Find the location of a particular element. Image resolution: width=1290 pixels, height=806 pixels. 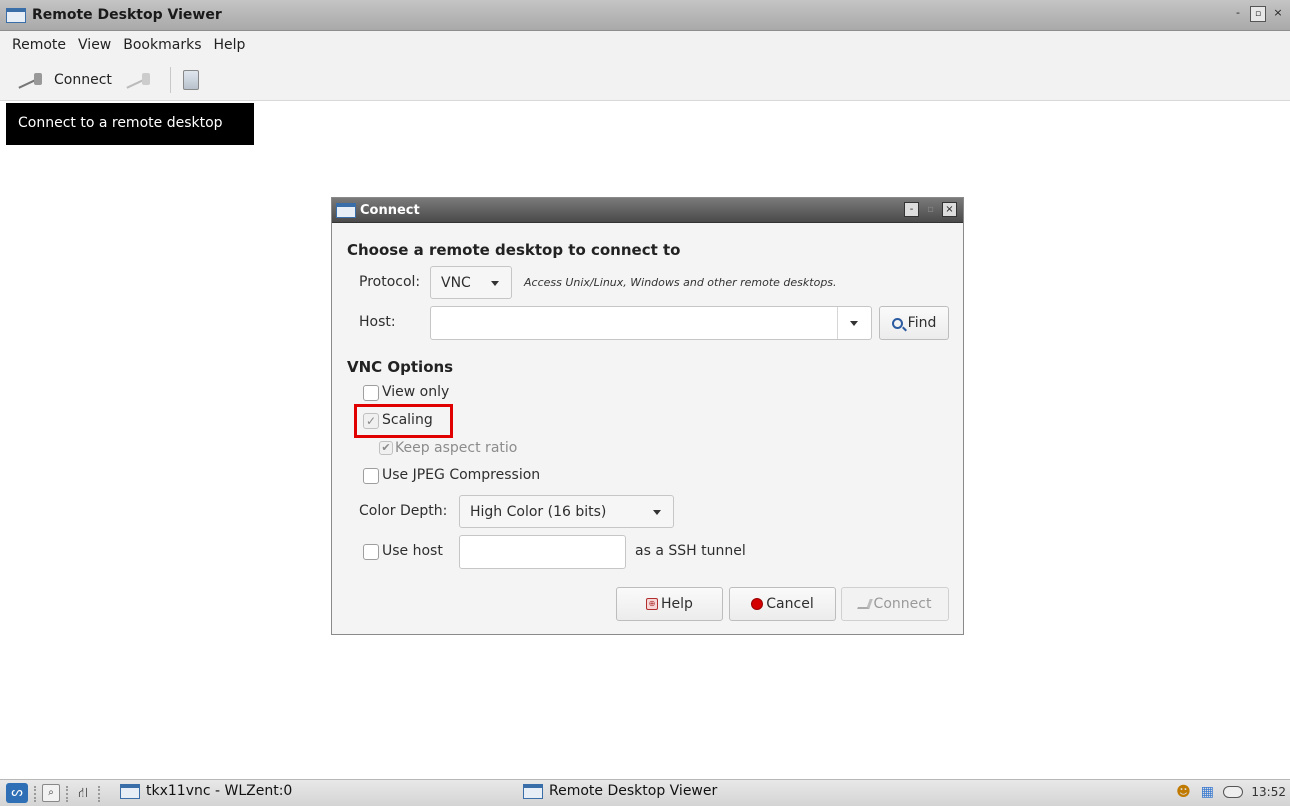

keep-aspect-checkbox: ✔ is located at coordinates (386, 448).